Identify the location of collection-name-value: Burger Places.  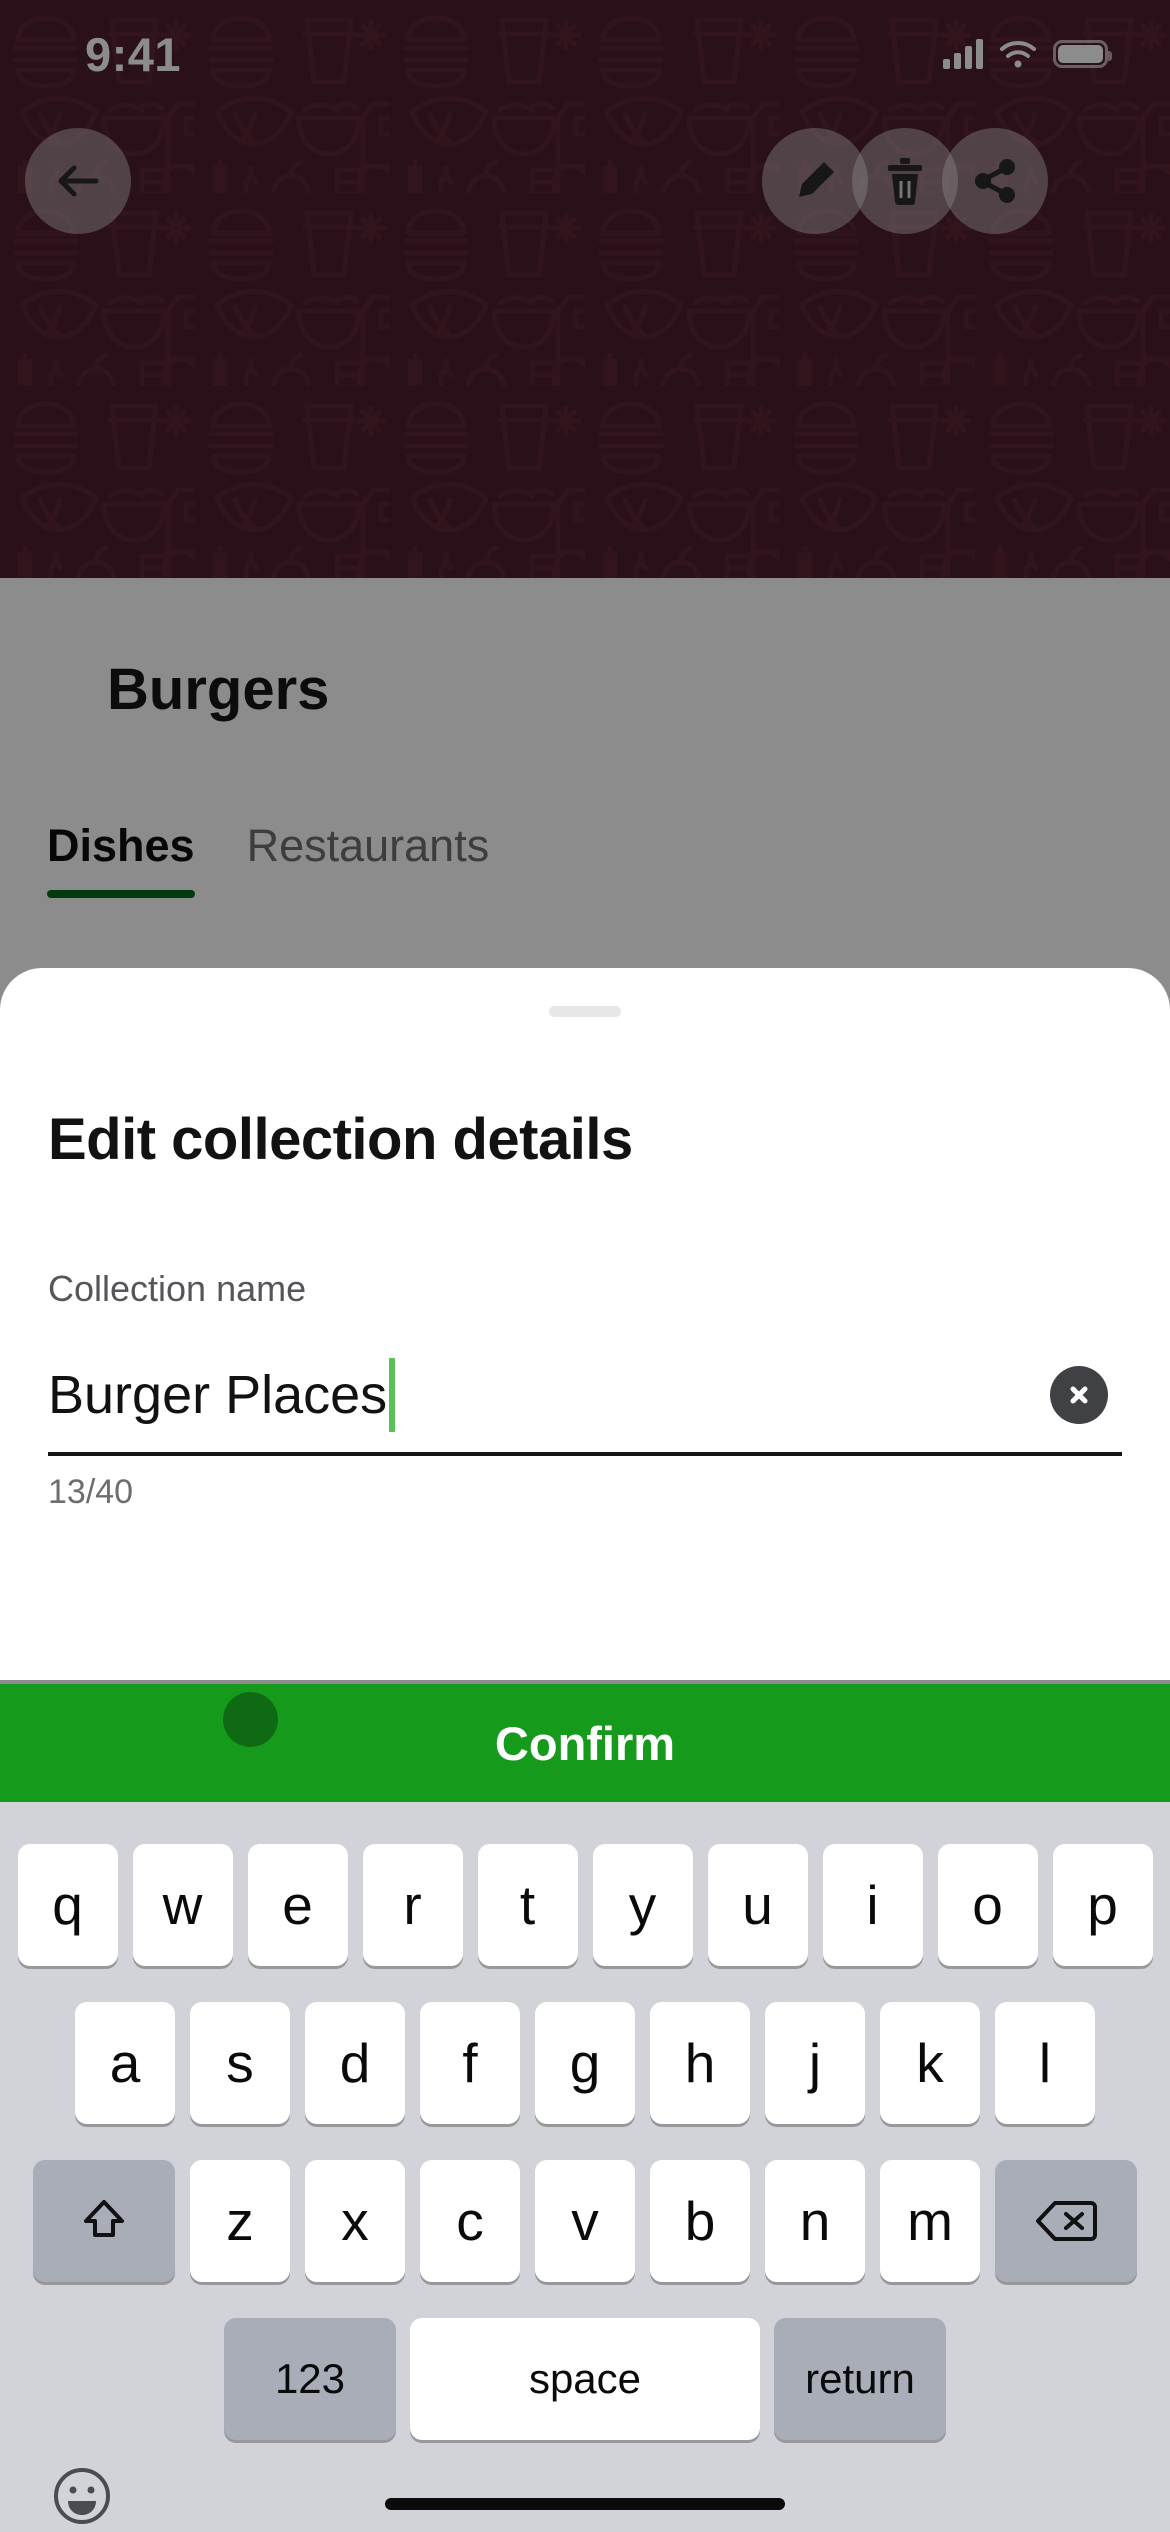
(218, 1395).